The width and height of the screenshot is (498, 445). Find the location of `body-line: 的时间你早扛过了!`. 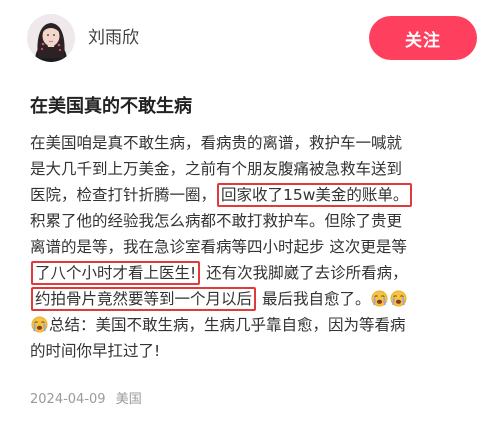

body-line: 的时间你早扛过了! is located at coordinates (256, 351).